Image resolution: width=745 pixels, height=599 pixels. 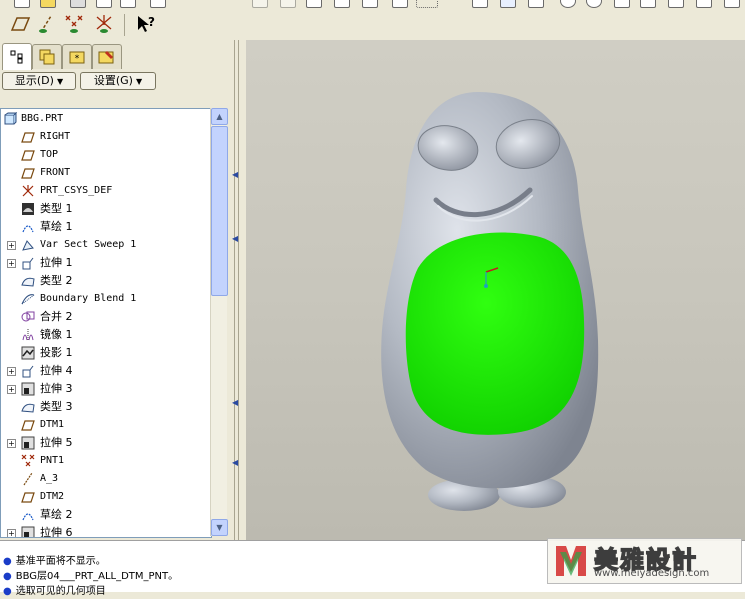 What do you see at coordinates (56, 208) in the screenshot?
I see `tree-item-label: 类型 1` at bounding box center [56, 208].